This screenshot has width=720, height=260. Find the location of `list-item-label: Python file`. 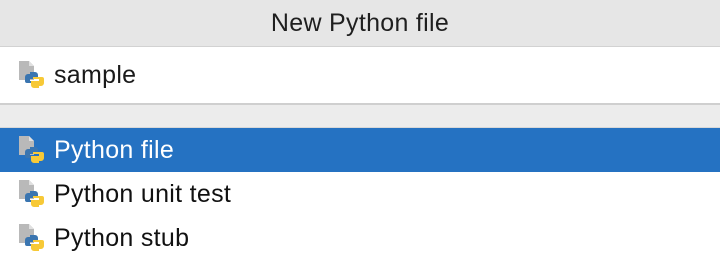

list-item-label: Python file is located at coordinates (114, 149).